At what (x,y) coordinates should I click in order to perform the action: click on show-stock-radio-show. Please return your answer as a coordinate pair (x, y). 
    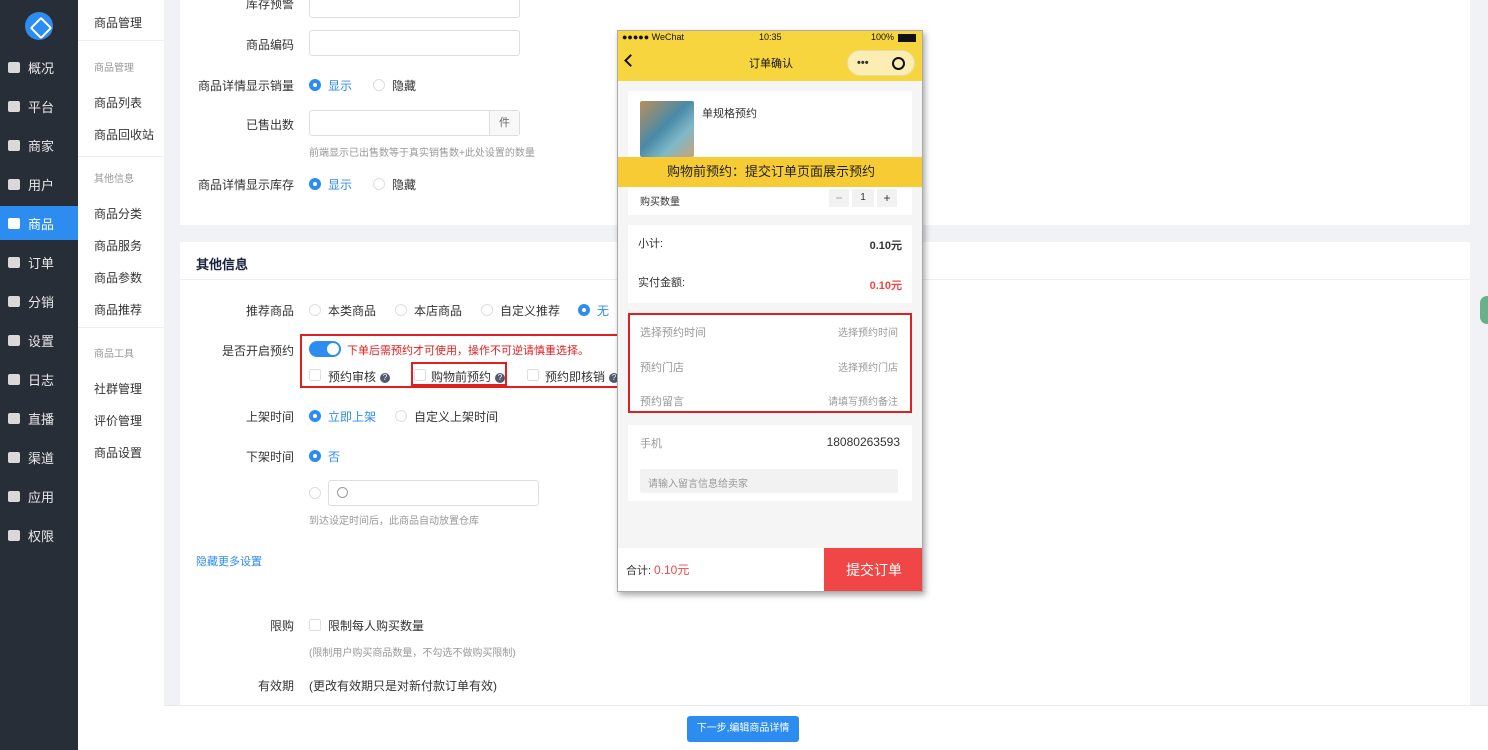
    Looking at the image, I should click on (315, 184).